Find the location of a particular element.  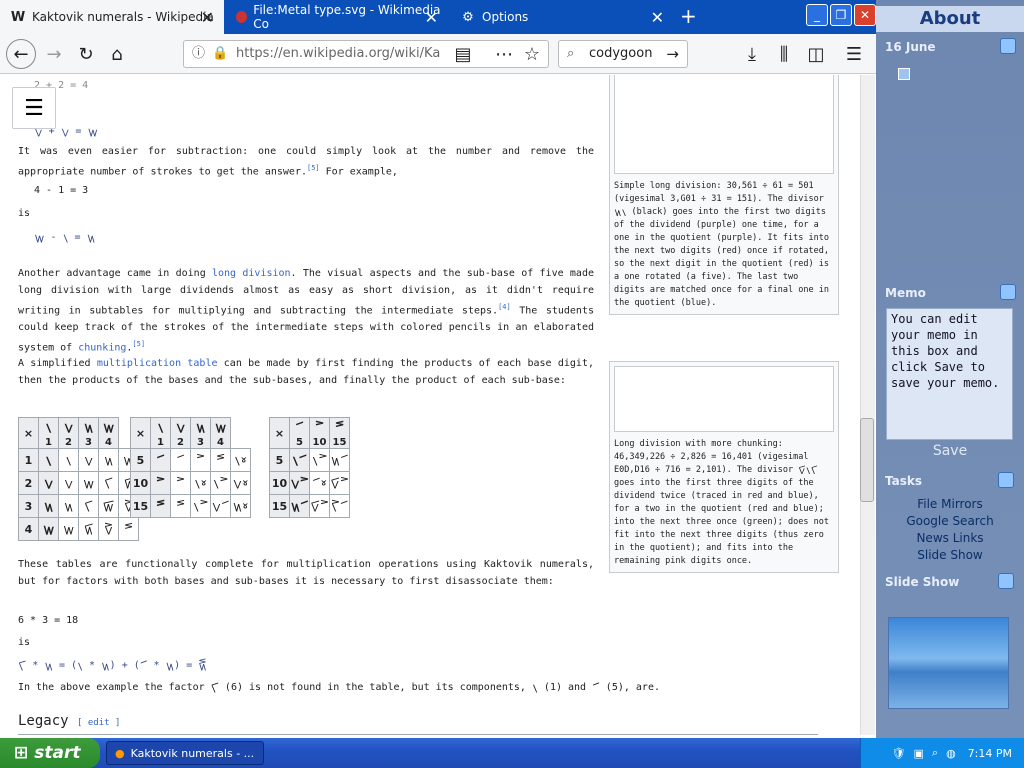

table-header-cell: 𝋊 10 is located at coordinates (319, 433).